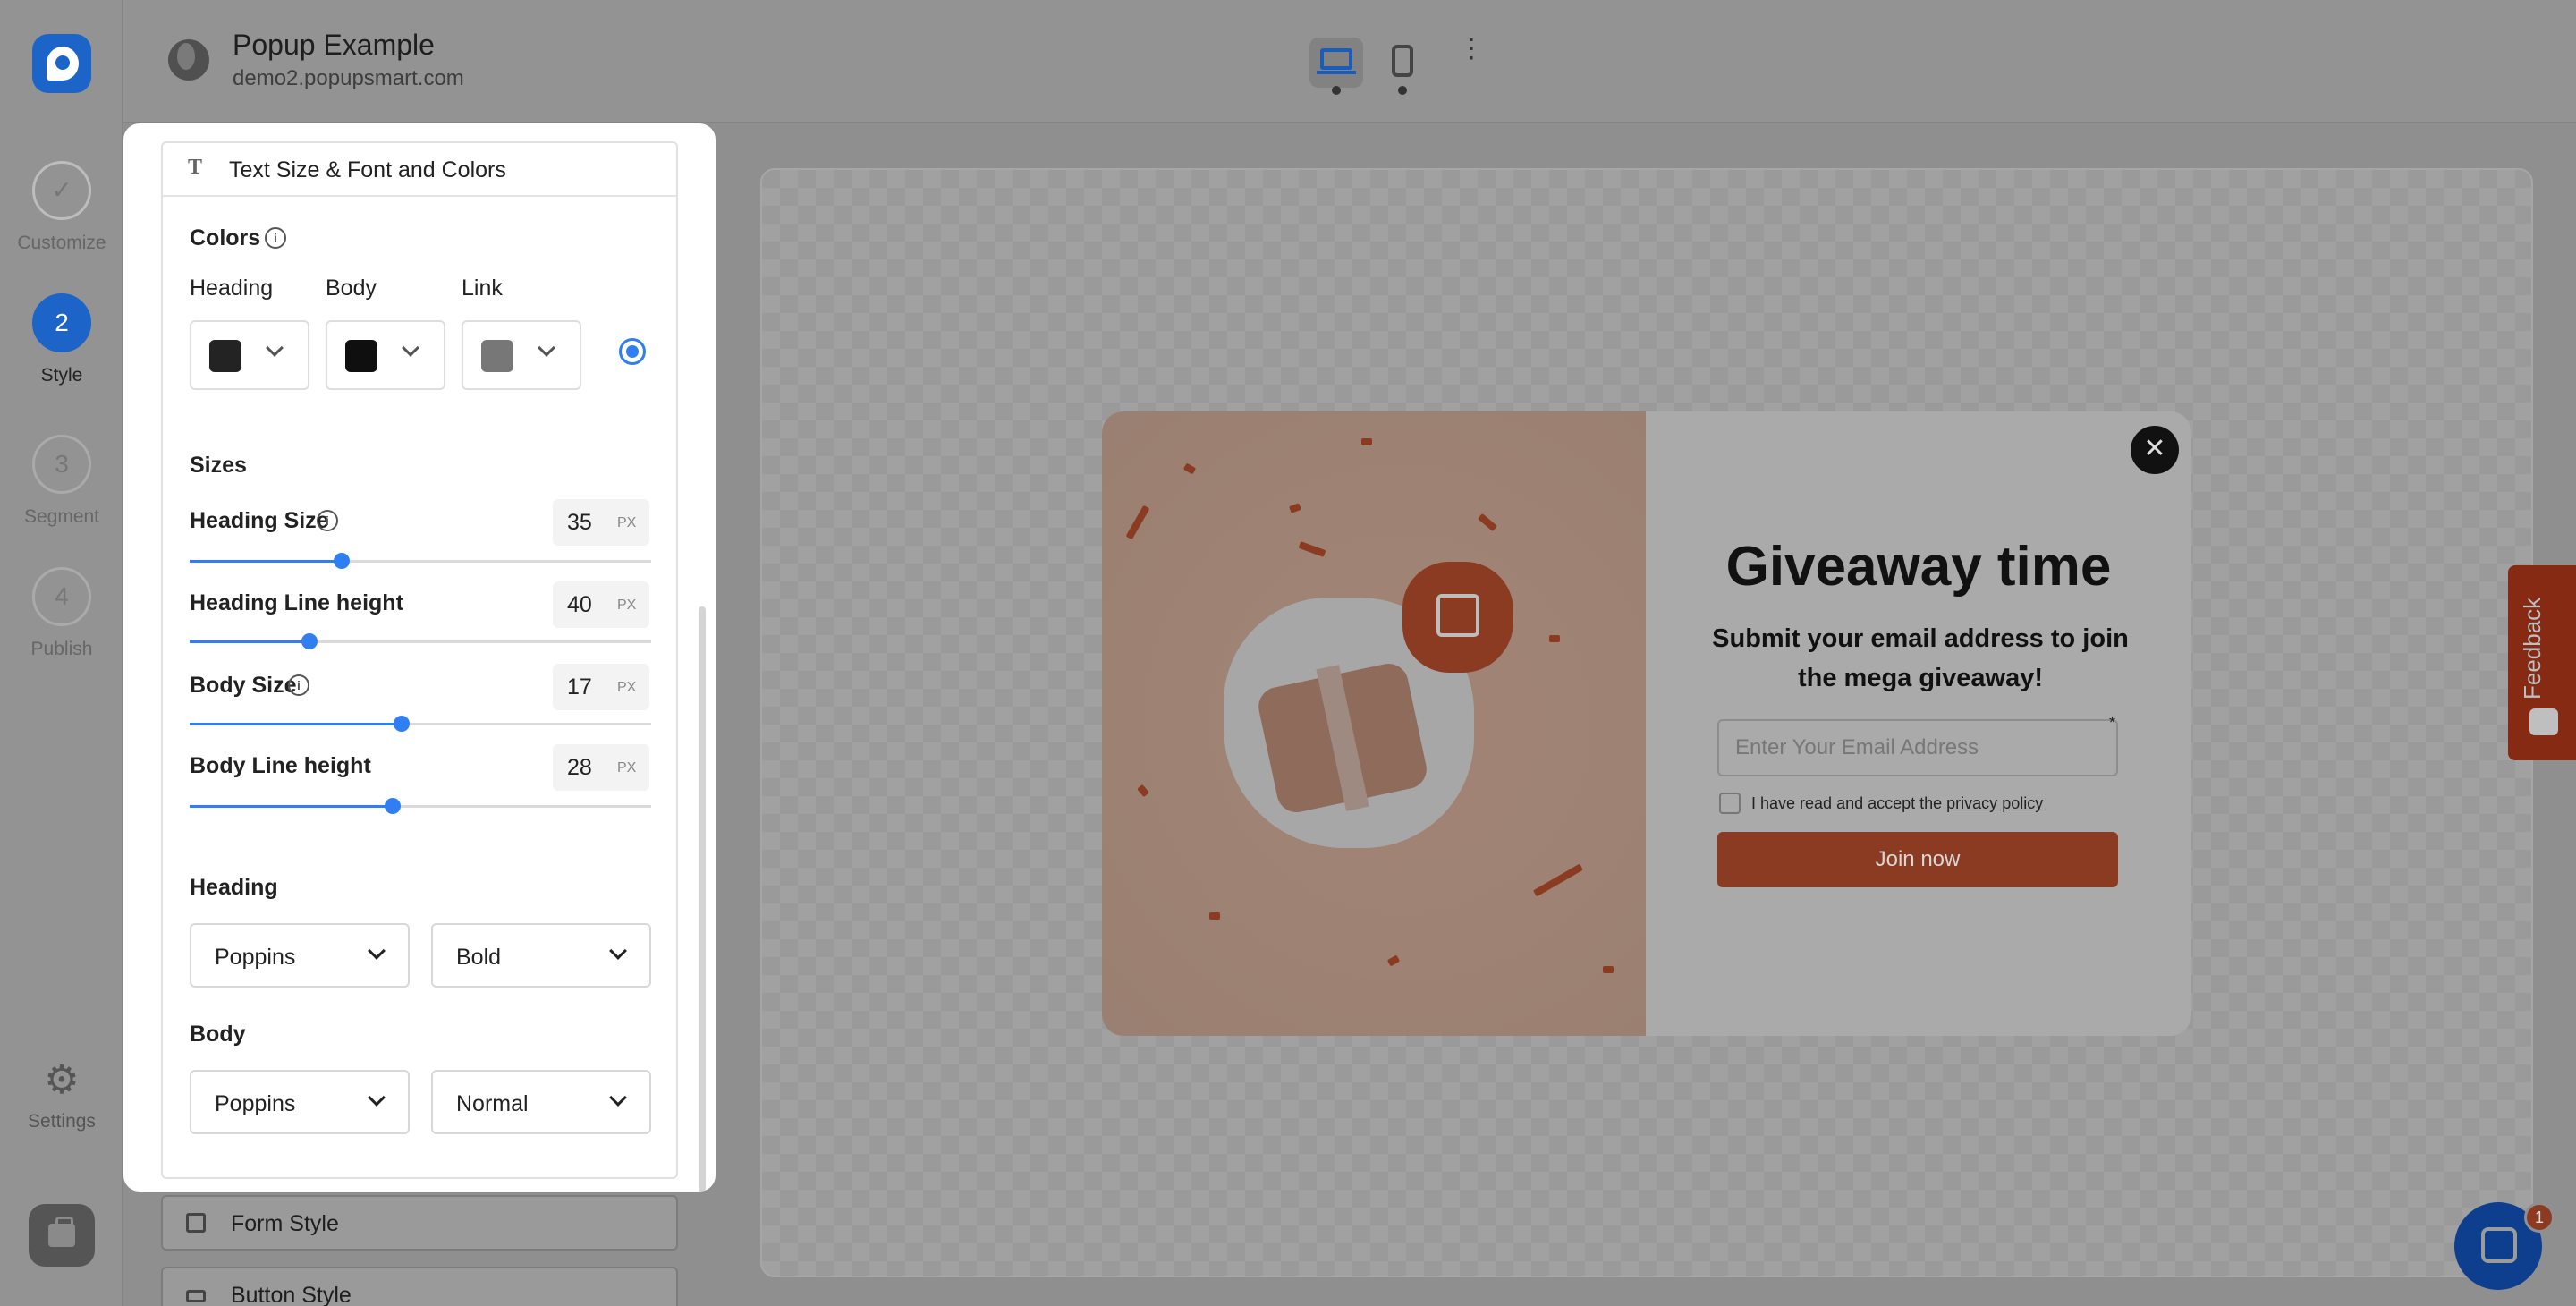  What do you see at coordinates (291, 1295) in the screenshot?
I see `section-label: Button Style` at bounding box center [291, 1295].